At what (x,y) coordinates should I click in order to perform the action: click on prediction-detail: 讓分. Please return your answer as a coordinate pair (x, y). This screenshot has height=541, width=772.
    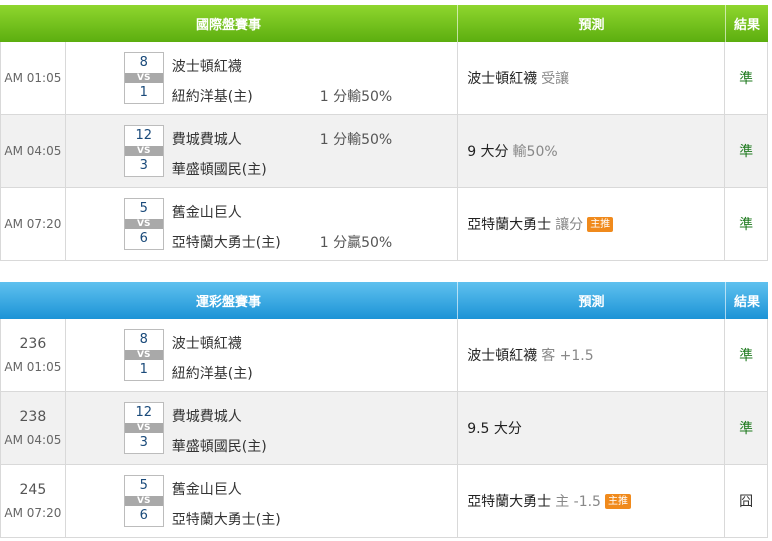
    Looking at the image, I should click on (569, 225).